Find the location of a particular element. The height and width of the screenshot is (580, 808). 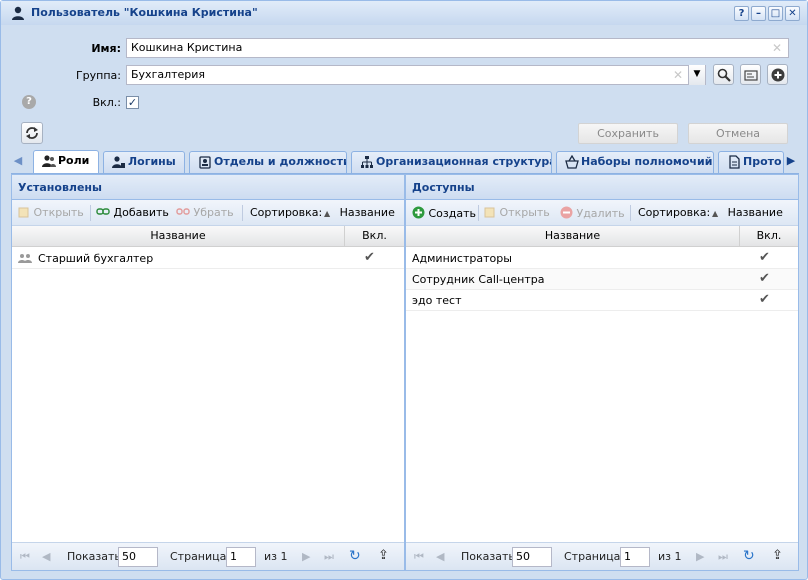

help-button: ? is located at coordinates (741, 13).